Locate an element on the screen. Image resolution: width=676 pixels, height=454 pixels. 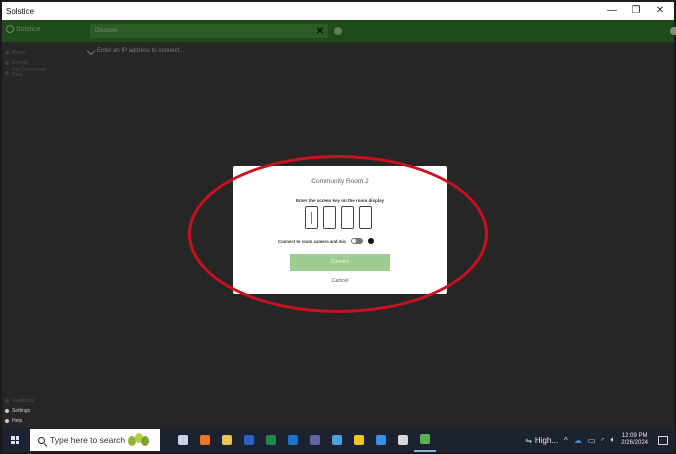
connect-button: Connect is located at coordinates (340, 262).